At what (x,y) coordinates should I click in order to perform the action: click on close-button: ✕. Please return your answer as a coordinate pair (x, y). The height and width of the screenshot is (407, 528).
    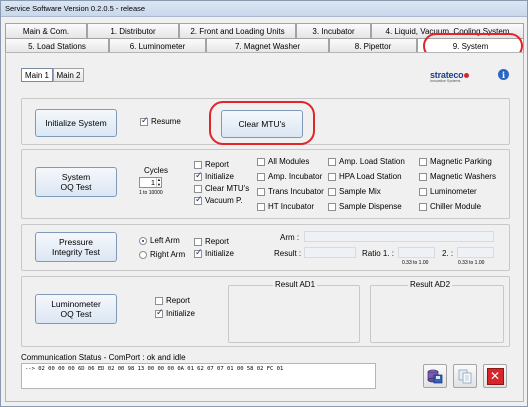
    Looking at the image, I should click on (495, 376).